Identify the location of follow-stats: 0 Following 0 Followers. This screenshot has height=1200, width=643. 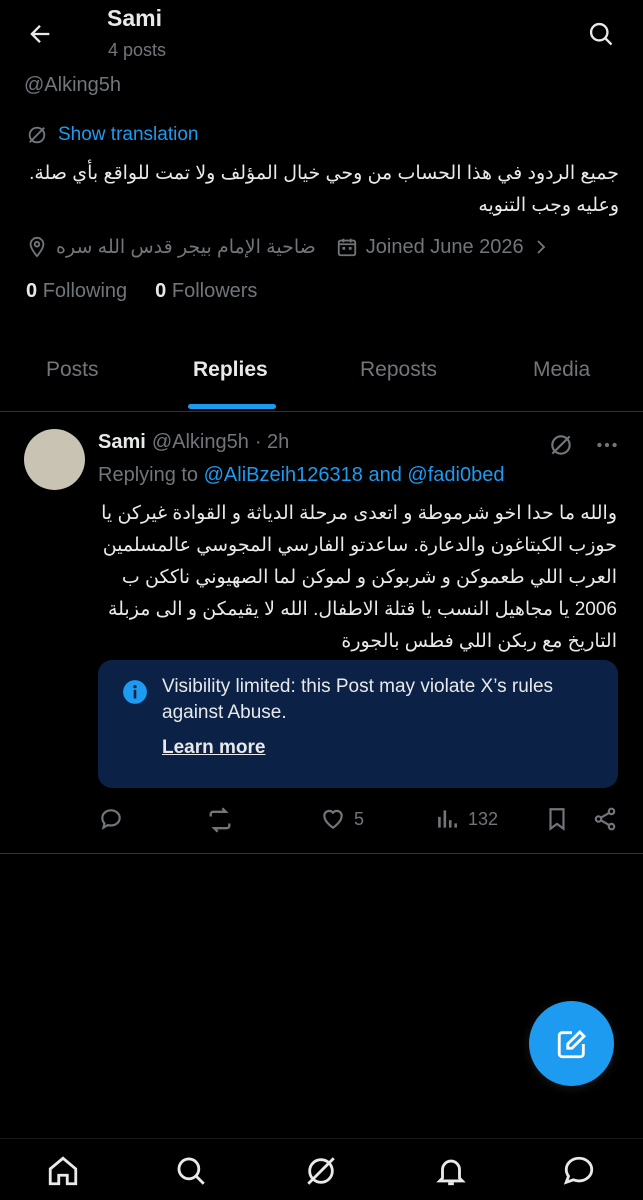
(141, 291).